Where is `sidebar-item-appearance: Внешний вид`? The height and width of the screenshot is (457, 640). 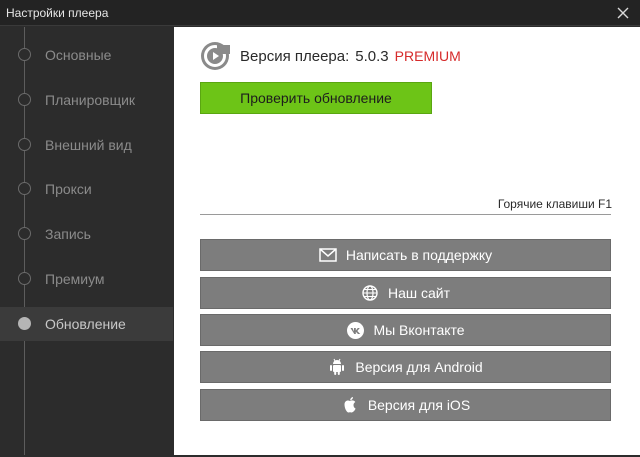 sidebar-item-appearance: Внешний вид is located at coordinates (86, 145).